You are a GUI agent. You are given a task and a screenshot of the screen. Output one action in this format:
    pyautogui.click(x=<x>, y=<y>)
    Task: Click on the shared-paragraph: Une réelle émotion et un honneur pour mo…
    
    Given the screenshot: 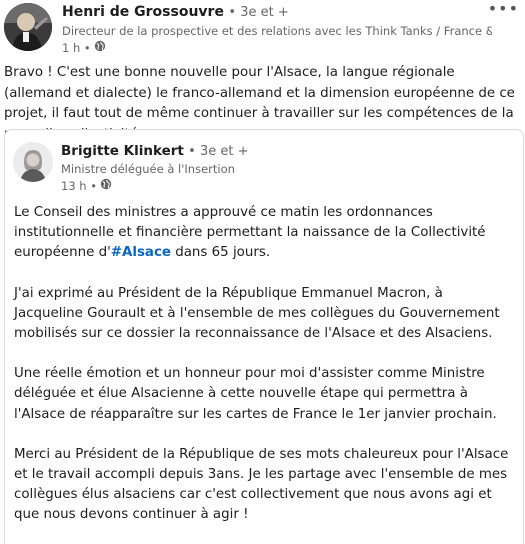 What is the action you would take?
    pyautogui.click(x=255, y=394)
    